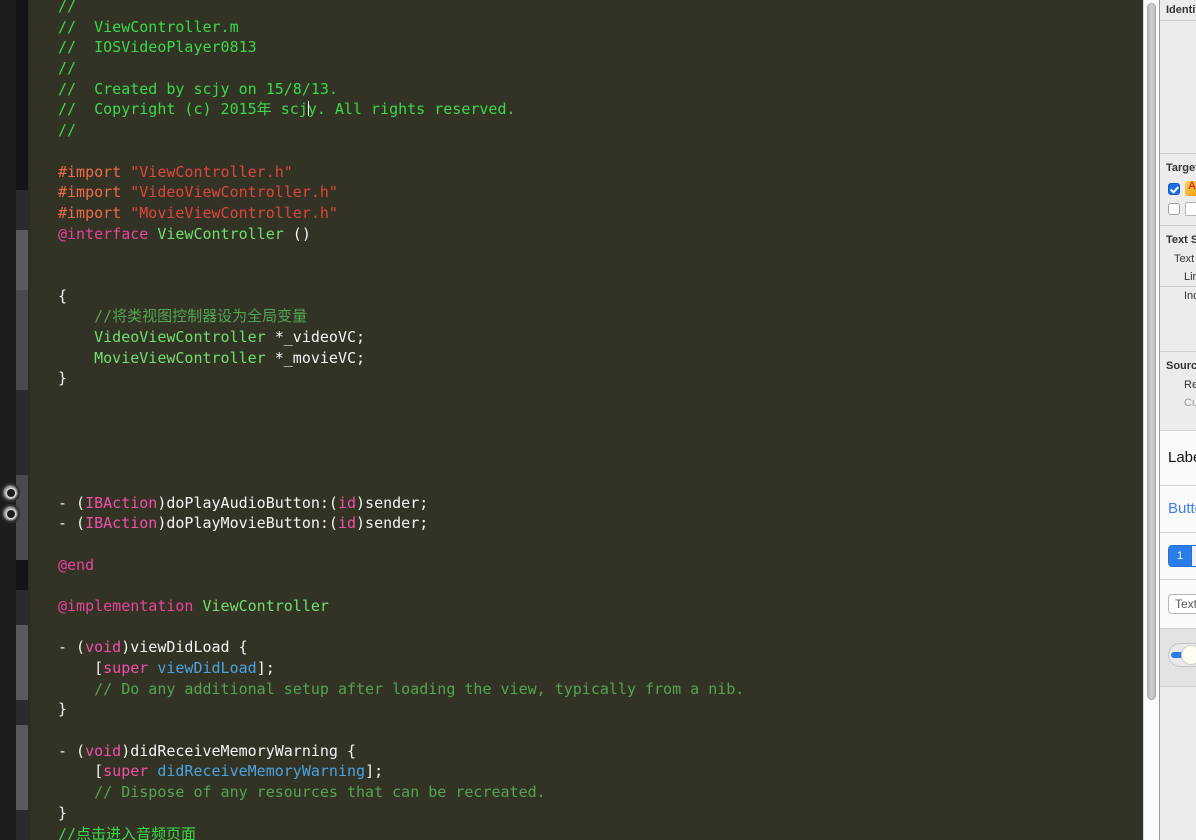  What do you see at coordinates (1174, 209) in the screenshot?
I see `checkbox-unchecked-icon` at bounding box center [1174, 209].